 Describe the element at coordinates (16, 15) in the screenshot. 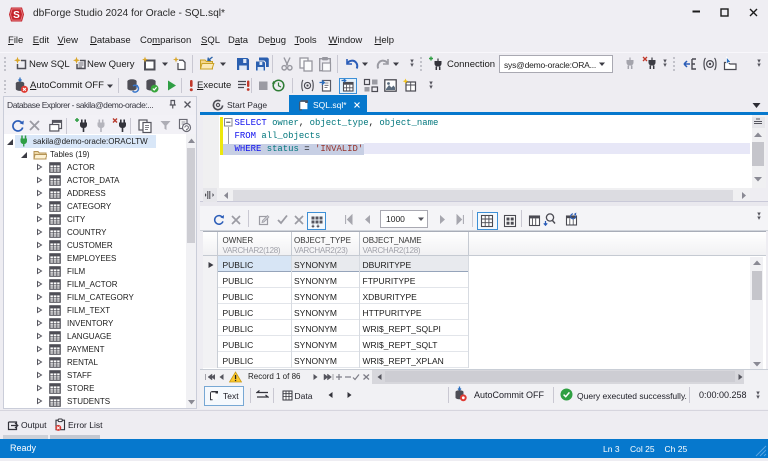

I see `svg-text: S` at that location.